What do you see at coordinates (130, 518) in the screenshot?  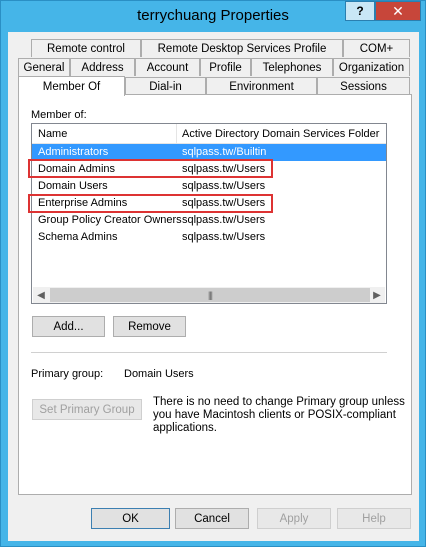 I see `ok-button: OK` at bounding box center [130, 518].